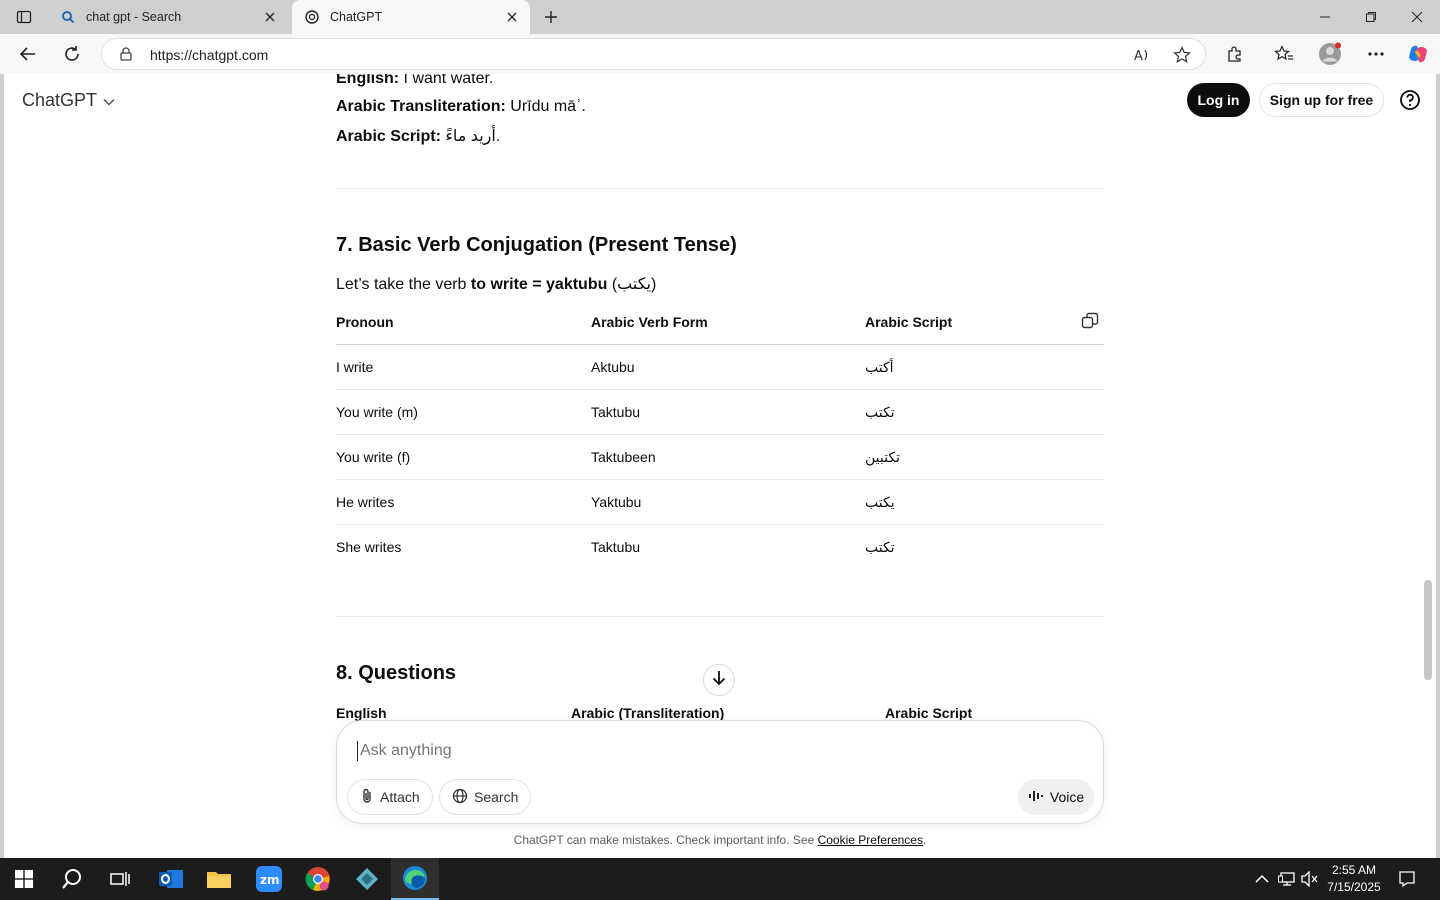 The image size is (1440, 900). Describe the element at coordinates (1410, 100) in the screenshot. I see `help-icon` at that location.